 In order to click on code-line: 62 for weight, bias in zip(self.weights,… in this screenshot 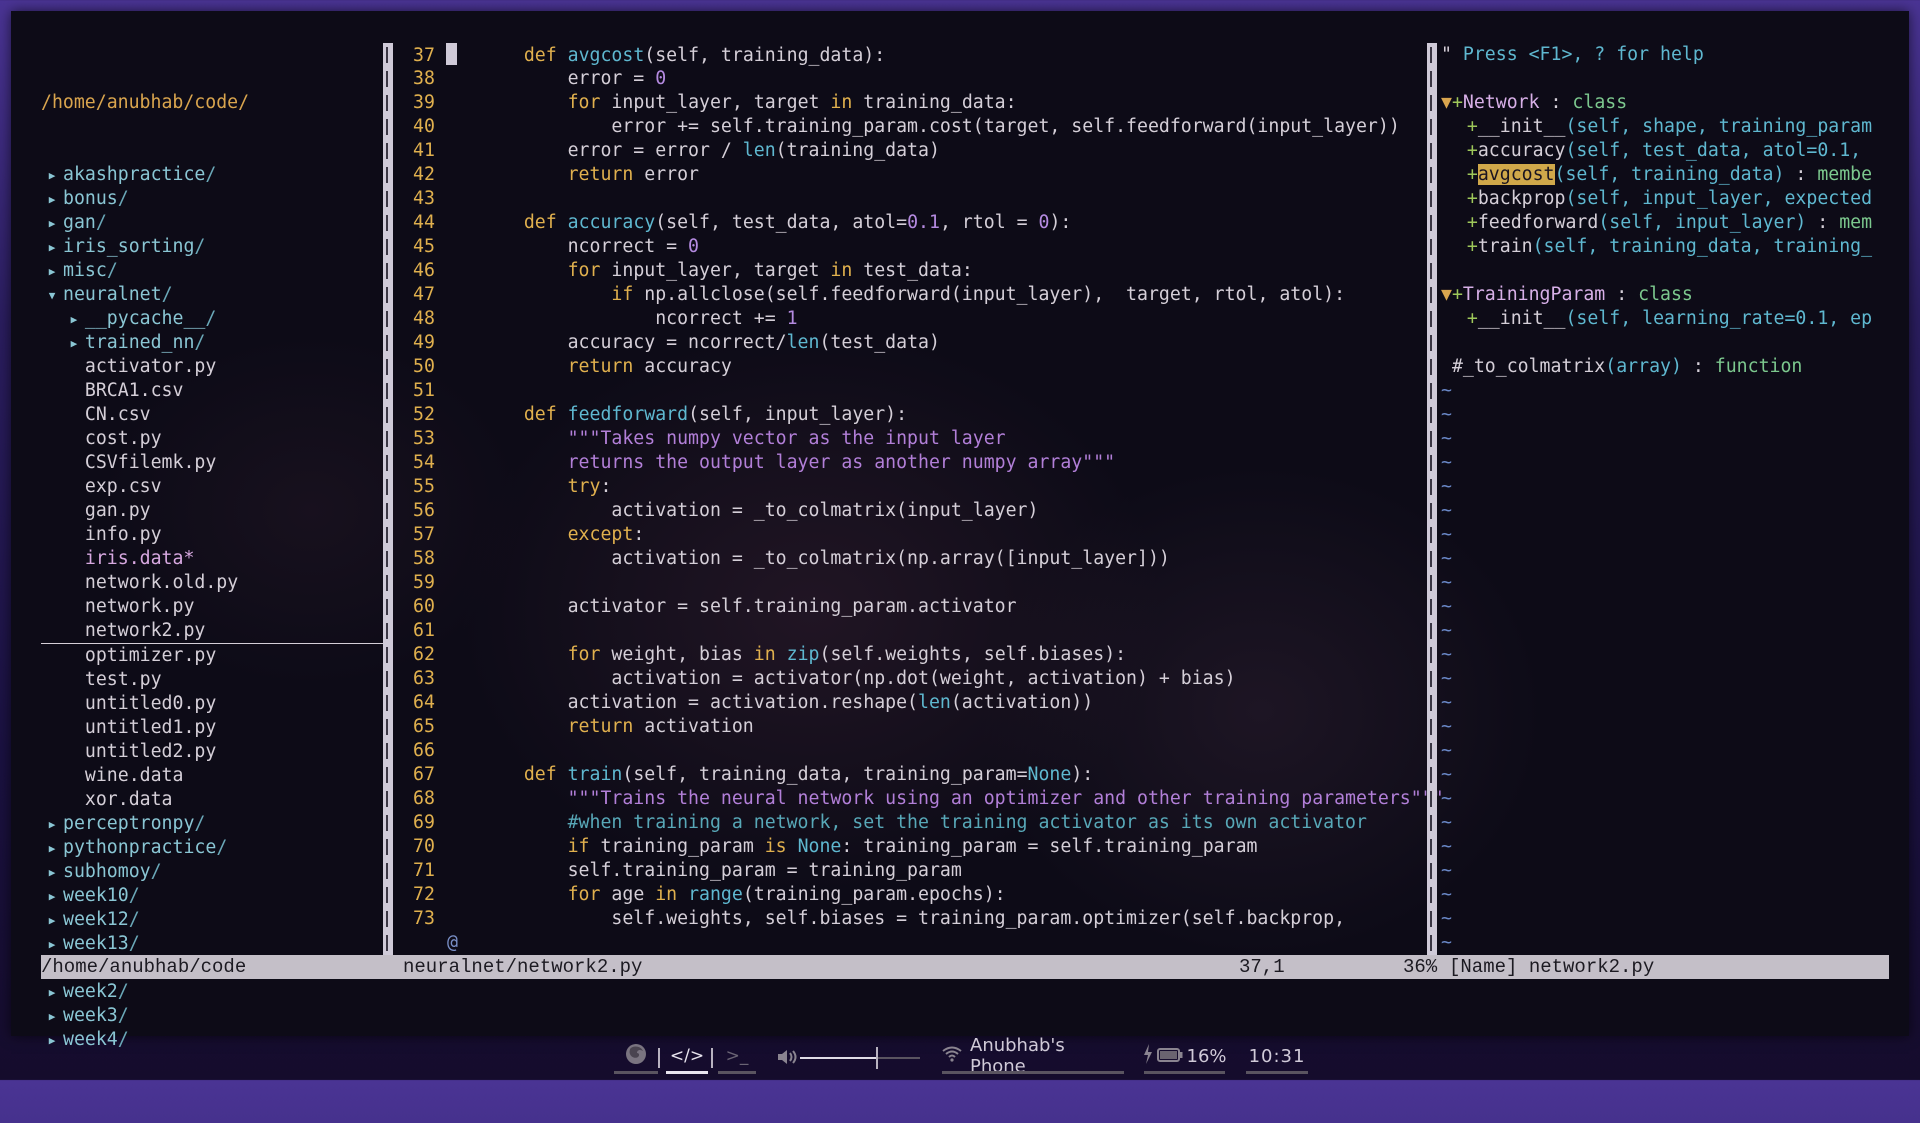, I will do `click(916, 655)`.